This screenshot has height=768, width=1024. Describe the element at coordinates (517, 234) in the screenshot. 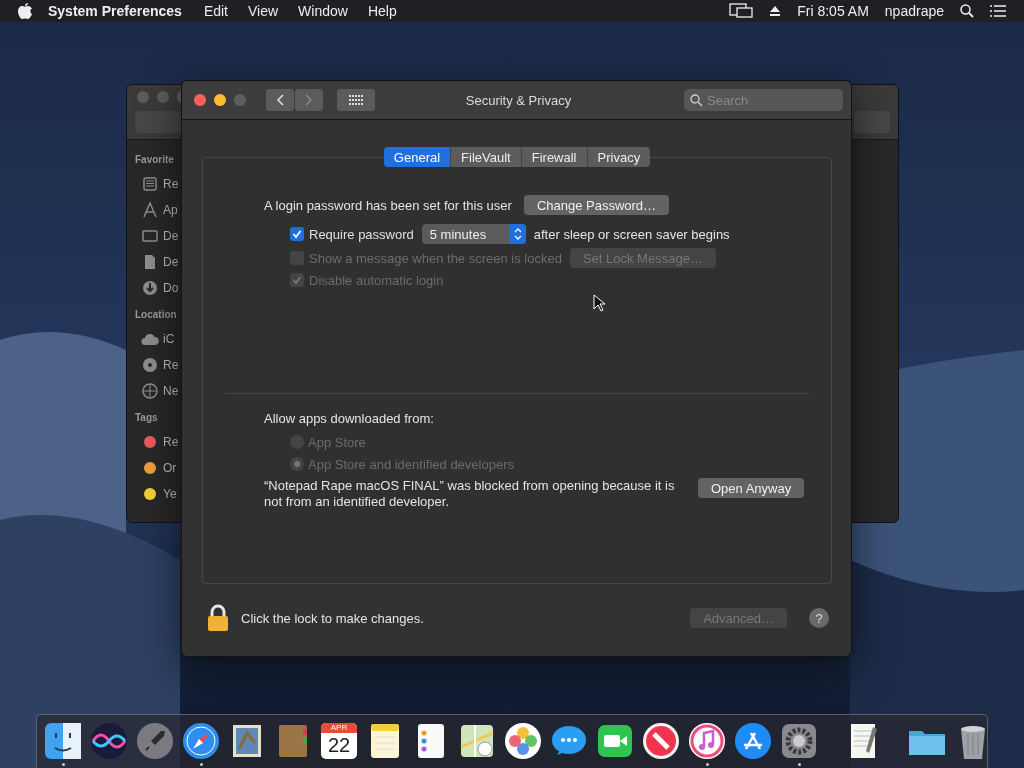

I see `up-down-chevron-icon` at that location.